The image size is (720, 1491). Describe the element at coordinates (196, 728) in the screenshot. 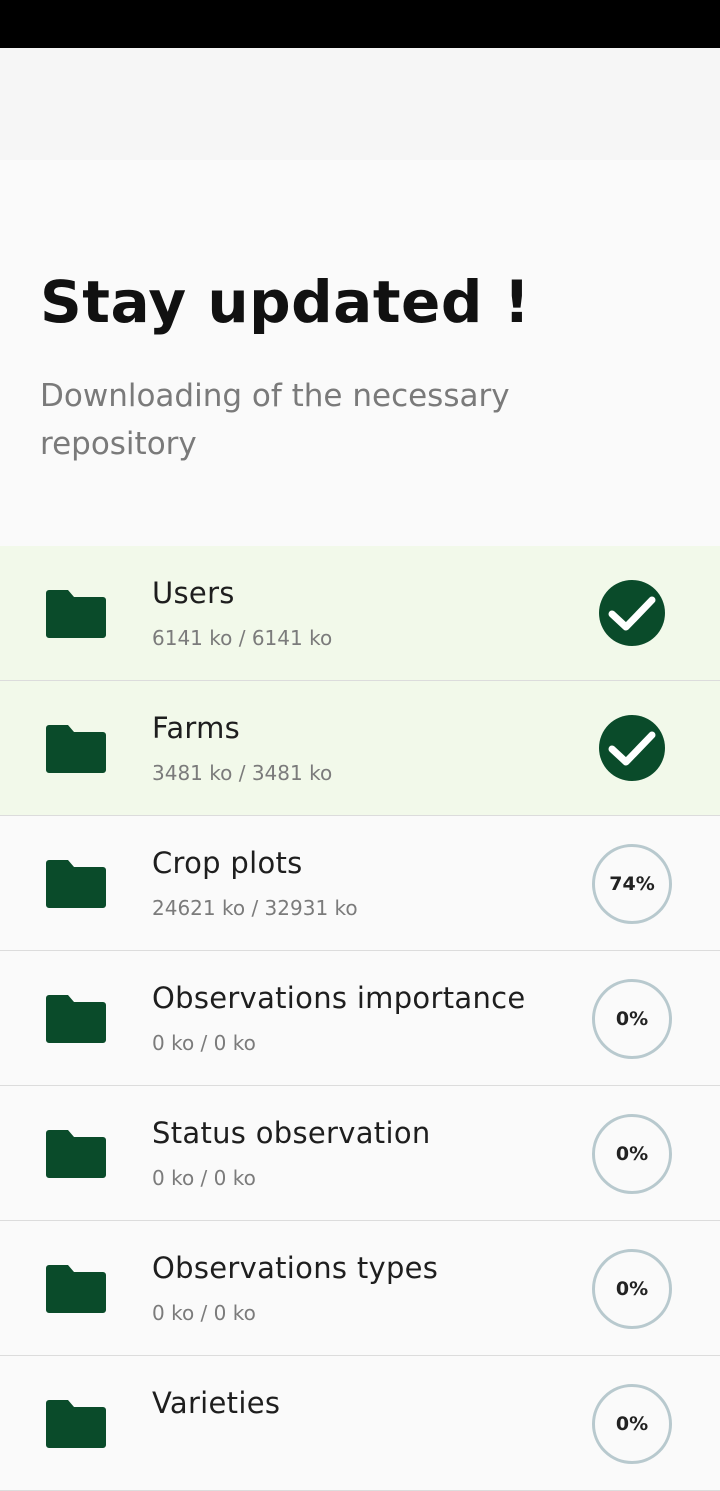

I see `repository-name: Farms` at that location.